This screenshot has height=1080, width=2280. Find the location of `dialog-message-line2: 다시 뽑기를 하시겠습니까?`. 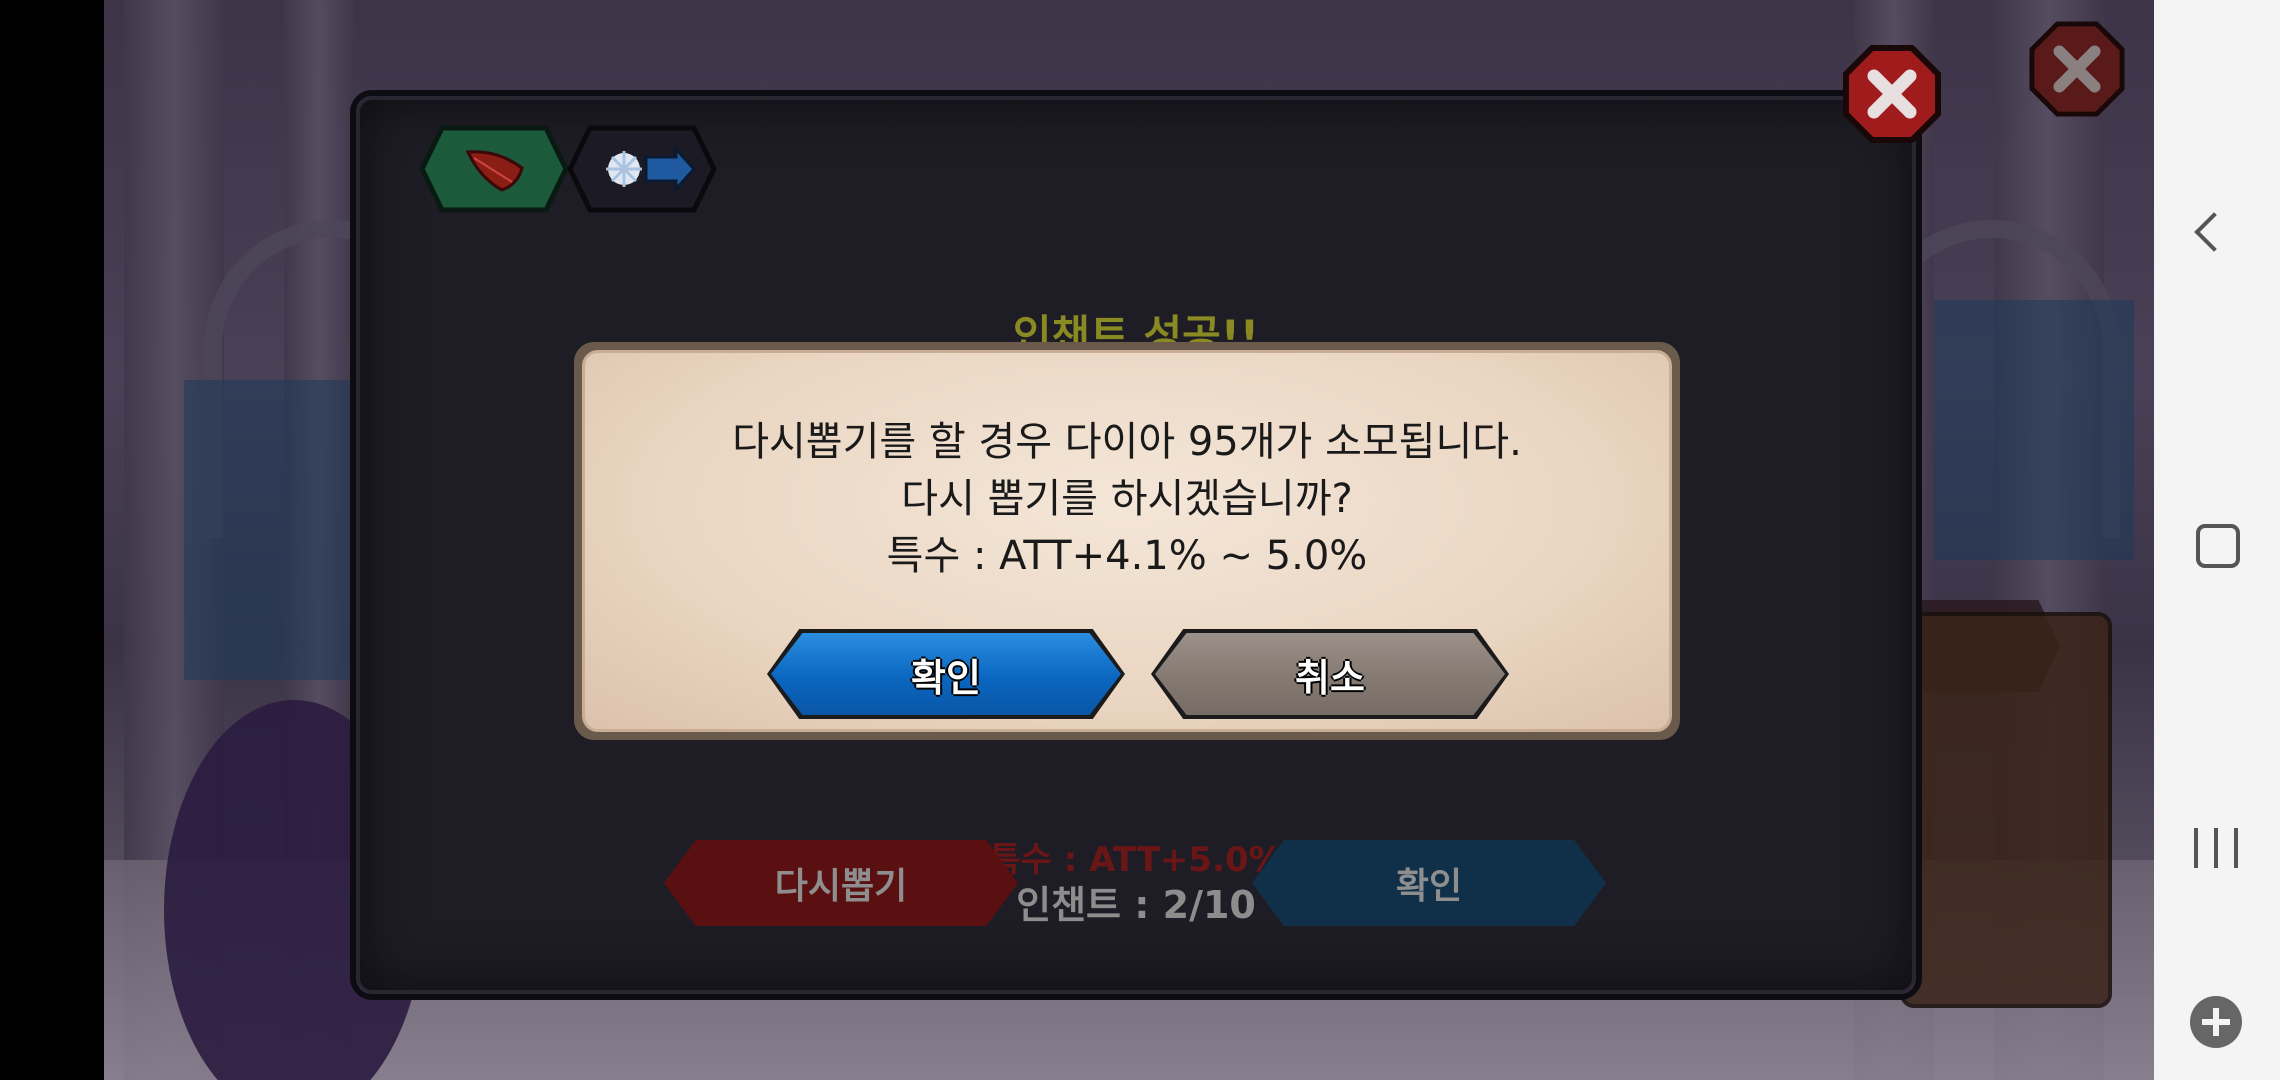

dialog-message-line2: 다시 뽑기를 하시겠습니까? is located at coordinates (1127, 499).